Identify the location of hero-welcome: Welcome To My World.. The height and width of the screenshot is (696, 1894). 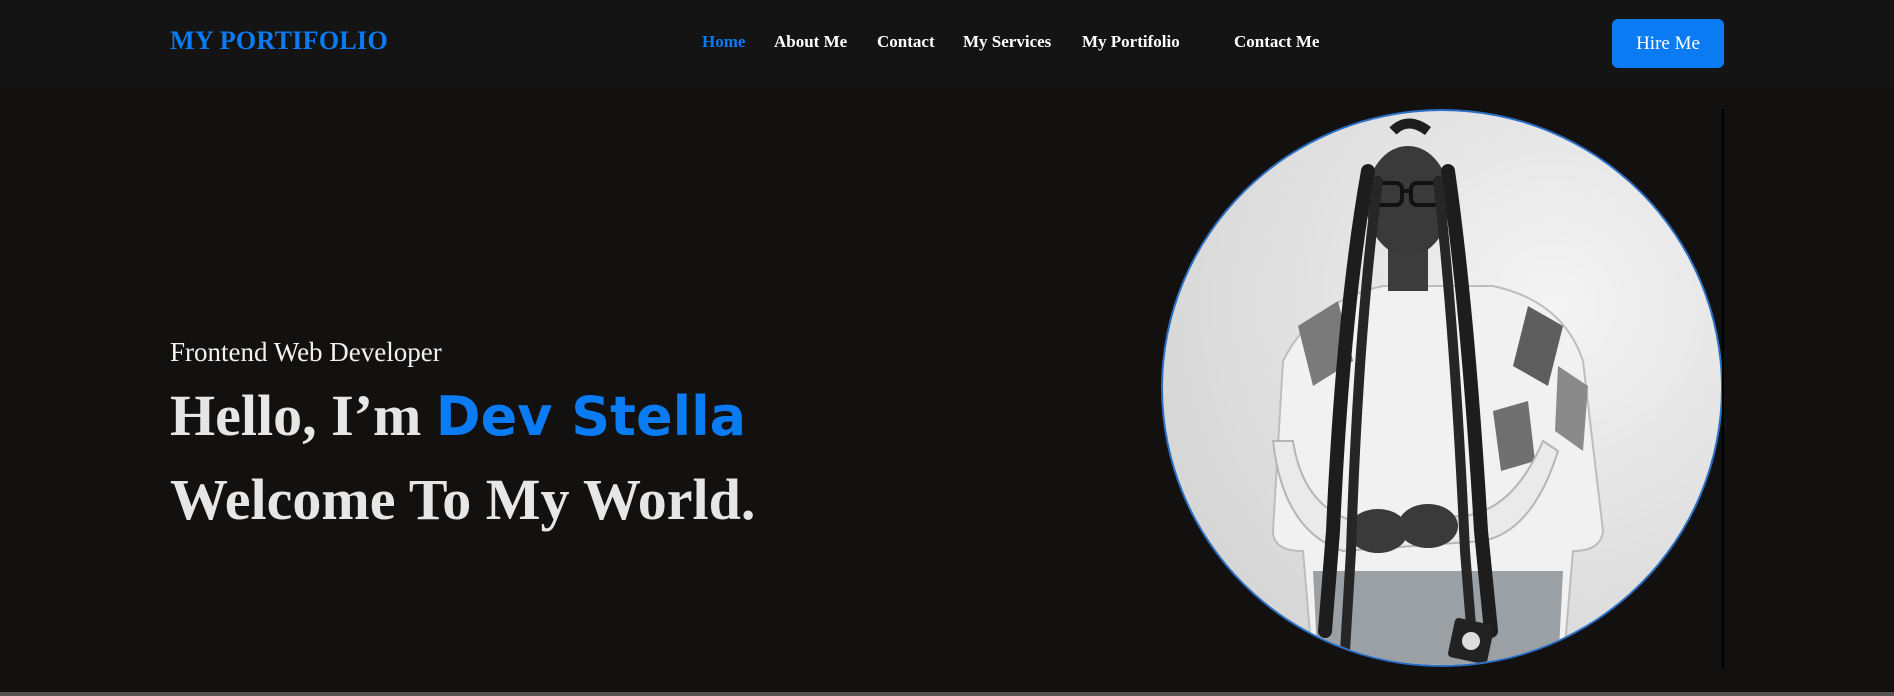
(463, 499).